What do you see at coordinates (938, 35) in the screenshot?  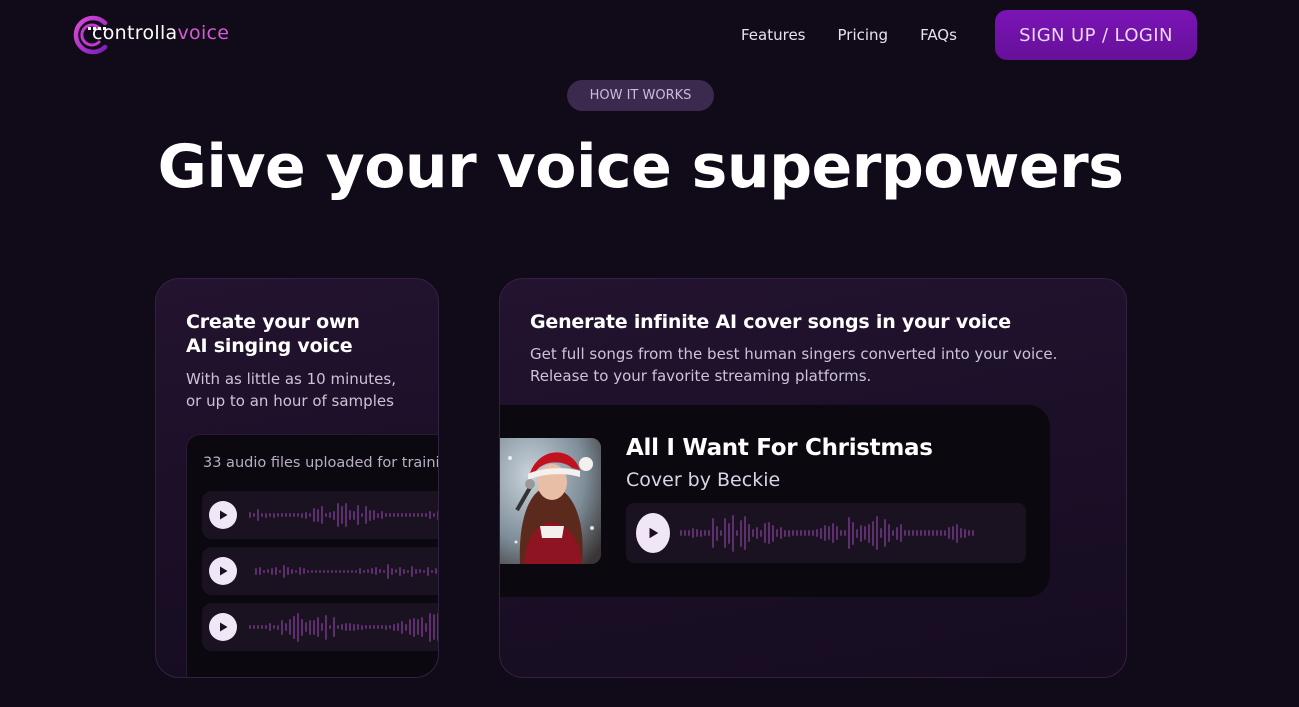 I see `nav-link-faqs: FAQs` at bounding box center [938, 35].